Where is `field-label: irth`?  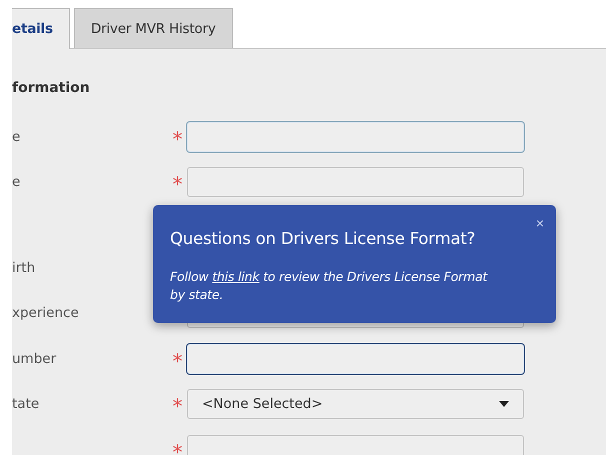
field-label: irth is located at coordinates (24, 268).